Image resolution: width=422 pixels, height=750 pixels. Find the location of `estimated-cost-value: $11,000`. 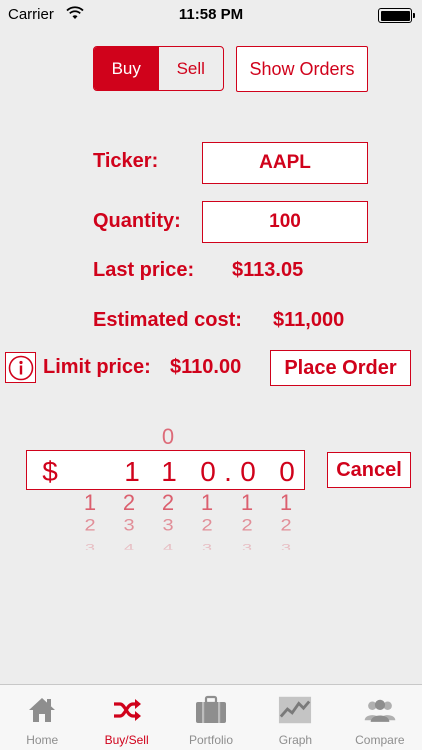

estimated-cost-value: $11,000 is located at coordinates (309, 320).